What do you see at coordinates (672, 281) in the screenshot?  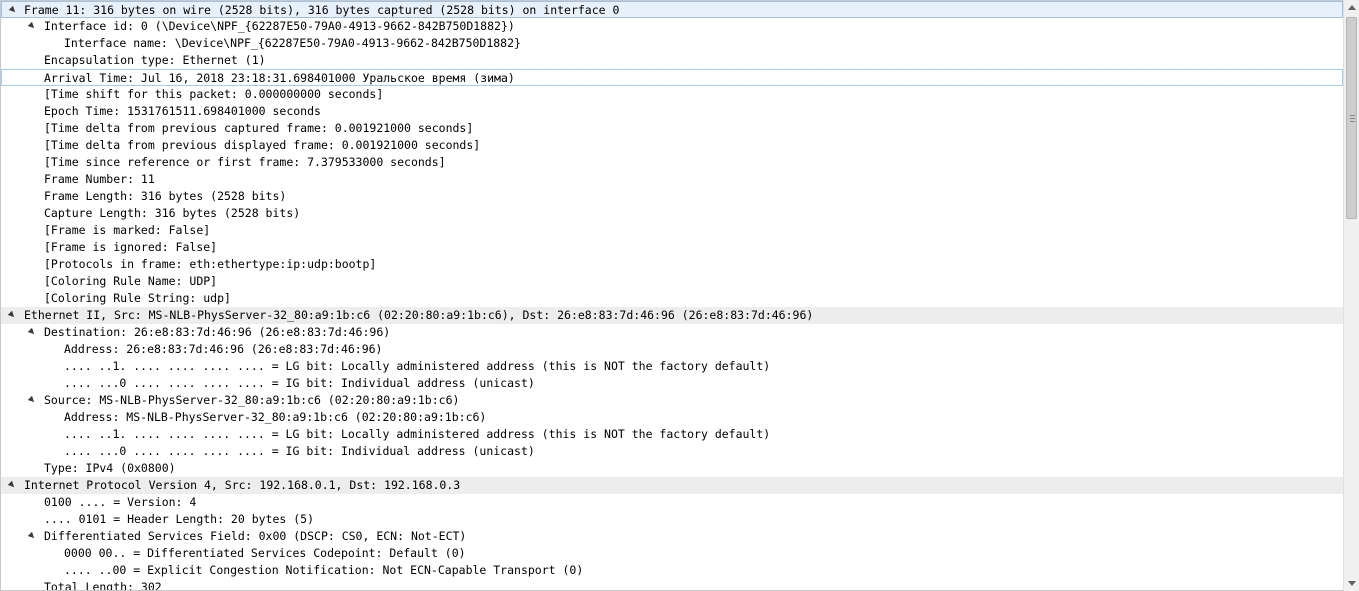 I see `tree-item: [Coloring Rule Name: UDP]` at bounding box center [672, 281].